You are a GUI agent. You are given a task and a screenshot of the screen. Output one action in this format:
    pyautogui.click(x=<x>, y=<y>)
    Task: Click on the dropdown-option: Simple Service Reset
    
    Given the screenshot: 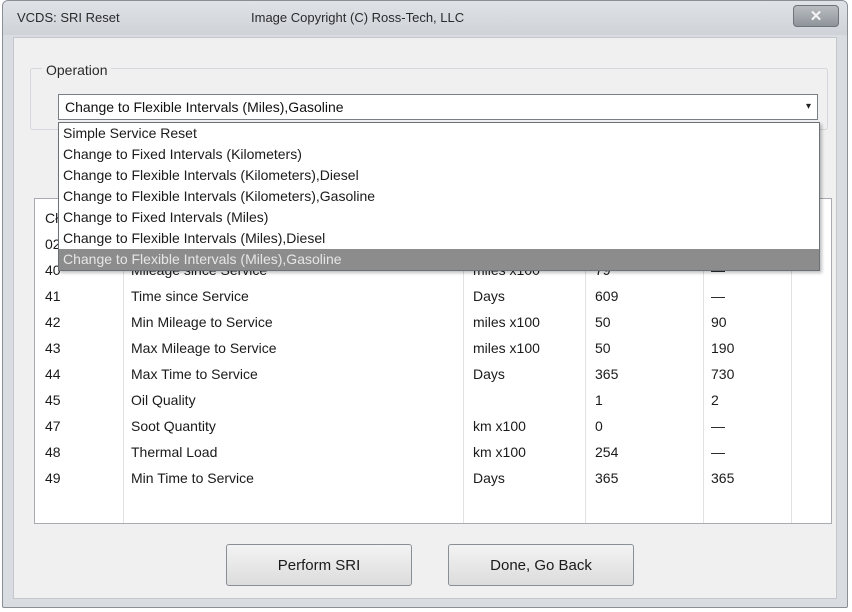 What is the action you would take?
    pyautogui.click(x=439, y=133)
    